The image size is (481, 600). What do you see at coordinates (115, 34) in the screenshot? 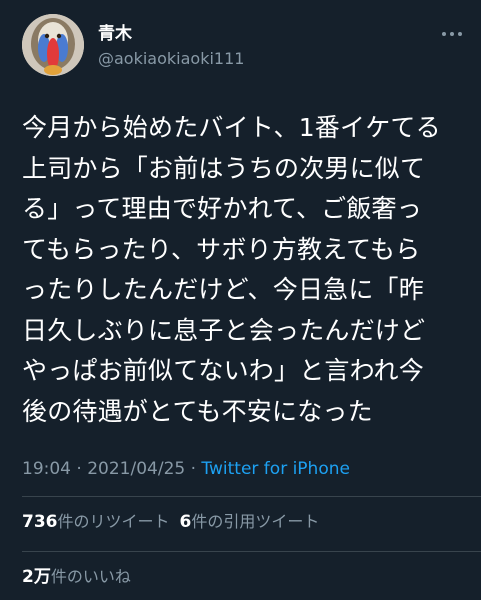
I see `author-display-name: 青木` at bounding box center [115, 34].